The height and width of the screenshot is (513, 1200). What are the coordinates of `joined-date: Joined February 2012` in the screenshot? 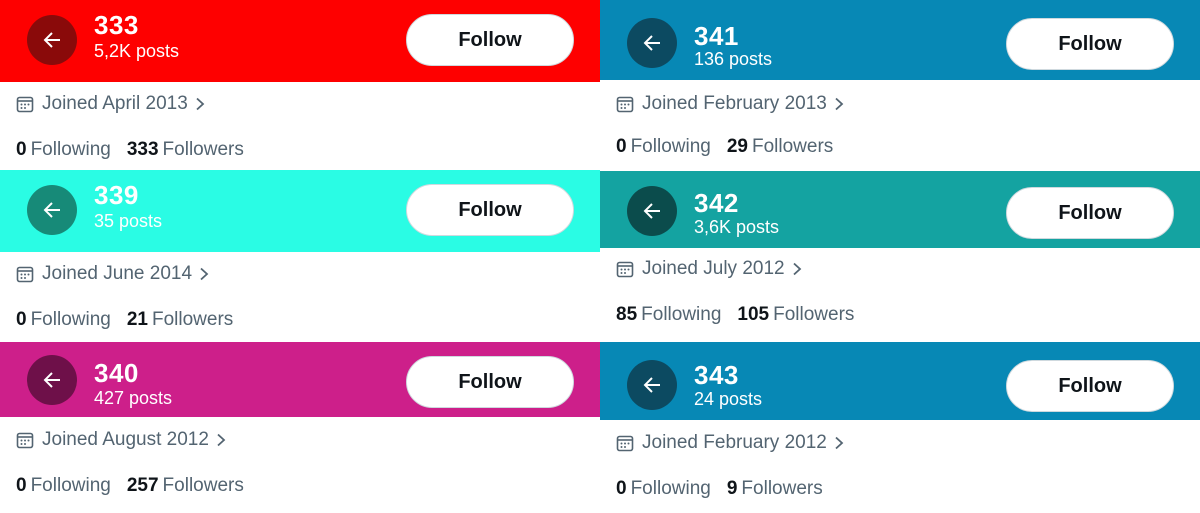 It's located at (730, 443).